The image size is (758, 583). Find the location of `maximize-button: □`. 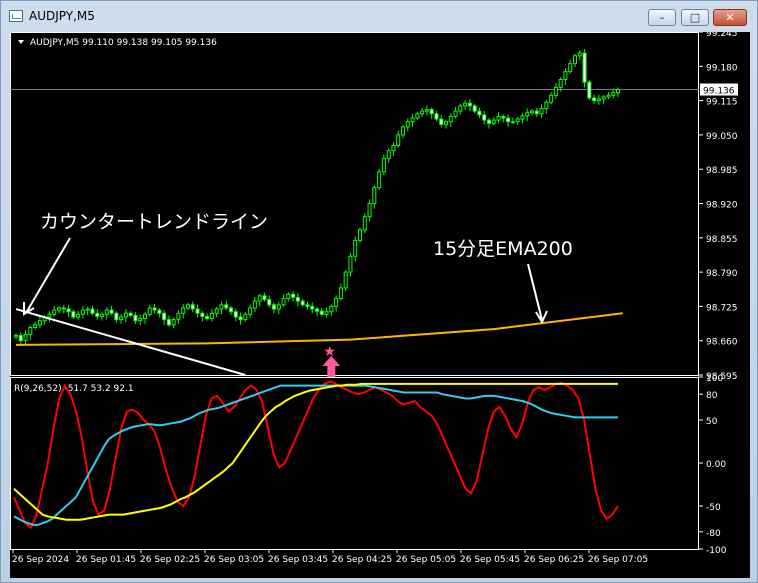

maximize-button: □ is located at coordinates (695, 17).